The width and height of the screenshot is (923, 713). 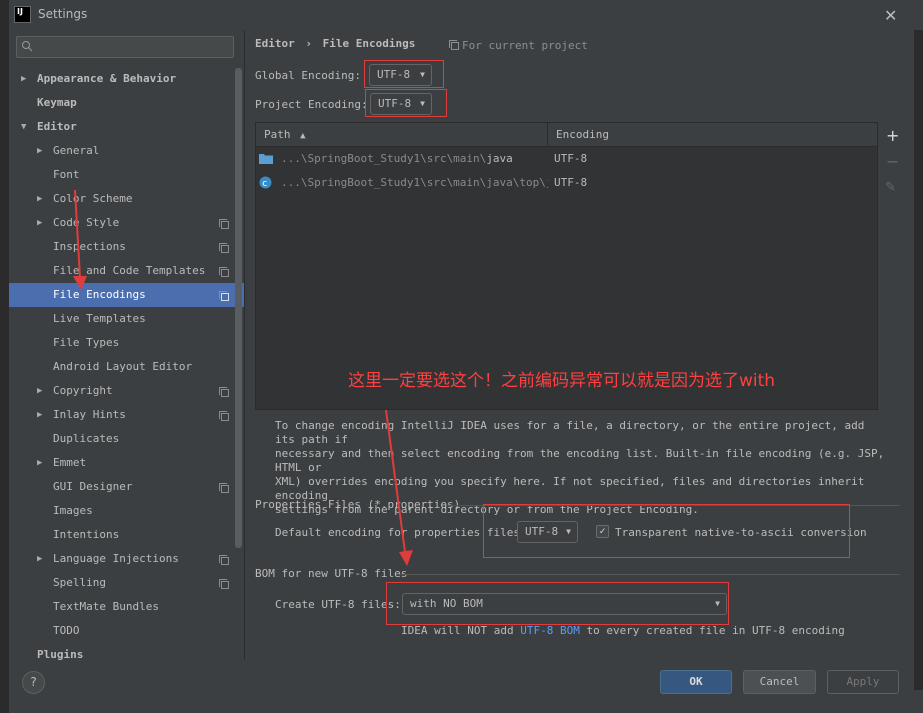 I want to click on ok-button: OK, so click(x=696, y=682).